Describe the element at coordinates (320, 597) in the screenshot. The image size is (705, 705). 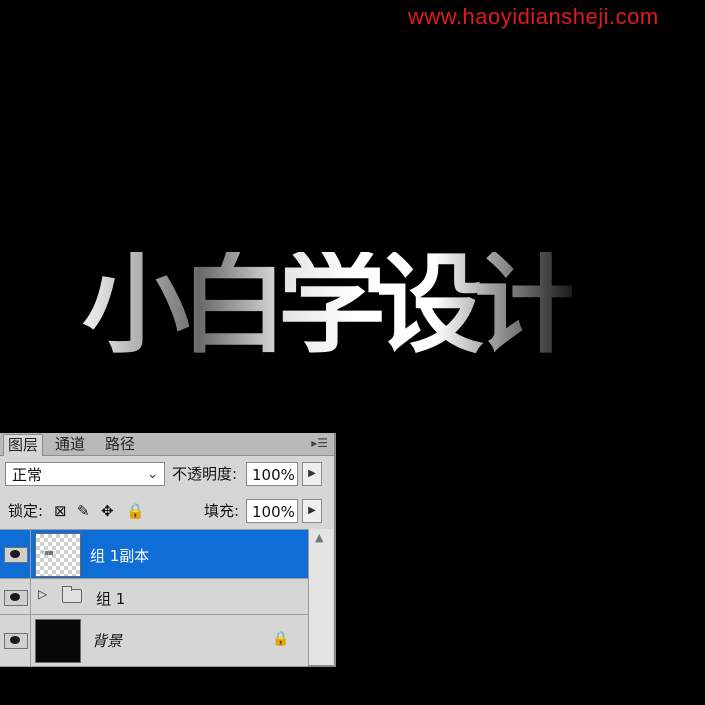
I see `scrollbar: ▲` at that location.